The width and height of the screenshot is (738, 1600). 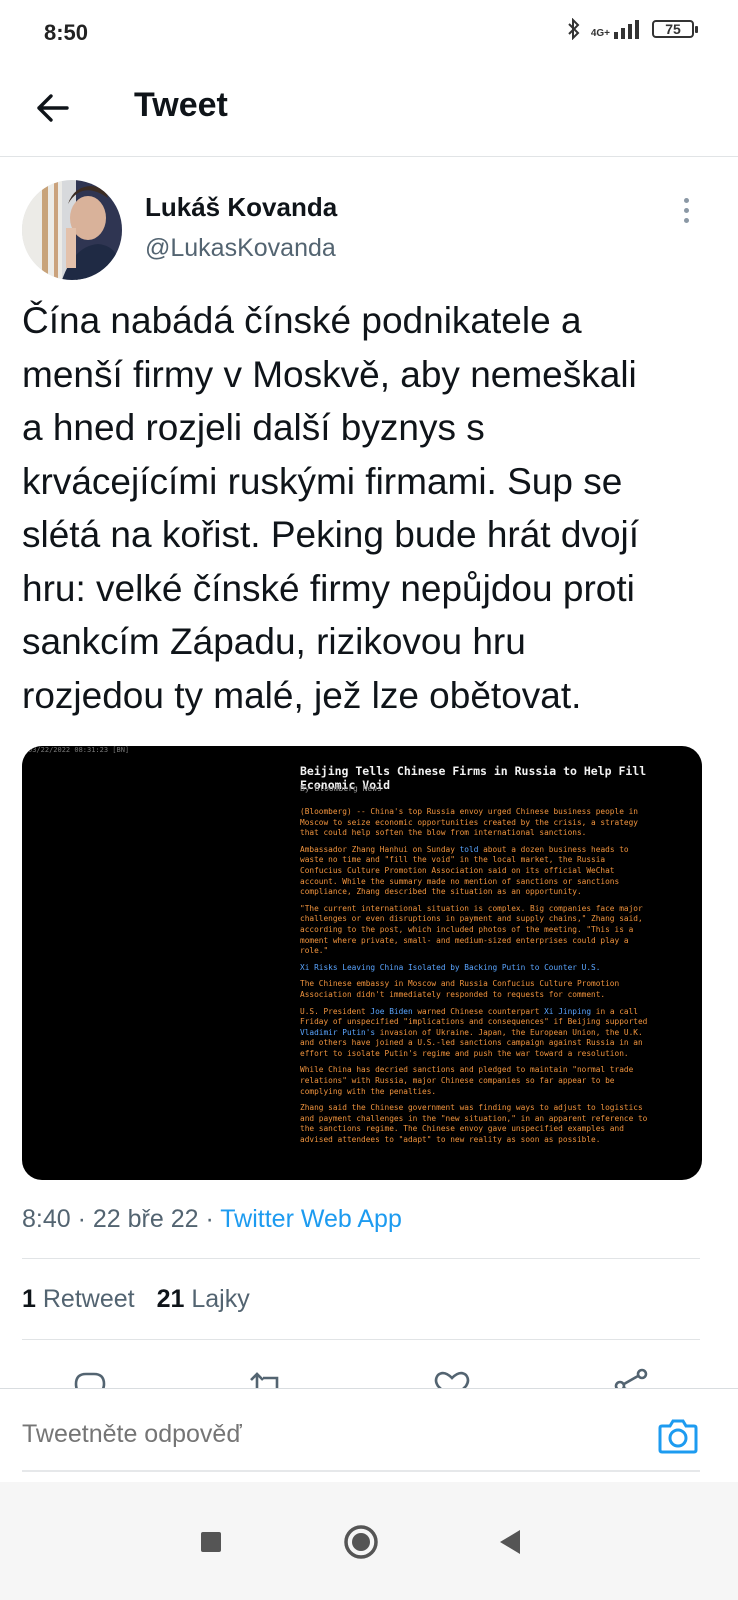 What do you see at coordinates (369, 156) in the screenshot?
I see `header-divider` at bounding box center [369, 156].